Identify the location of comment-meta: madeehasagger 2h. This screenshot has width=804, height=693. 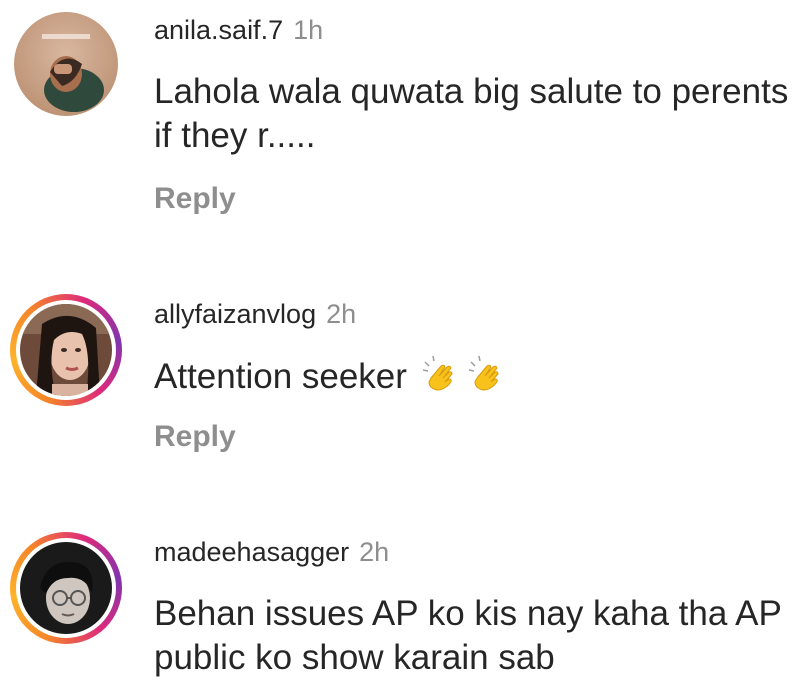
(271, 552).